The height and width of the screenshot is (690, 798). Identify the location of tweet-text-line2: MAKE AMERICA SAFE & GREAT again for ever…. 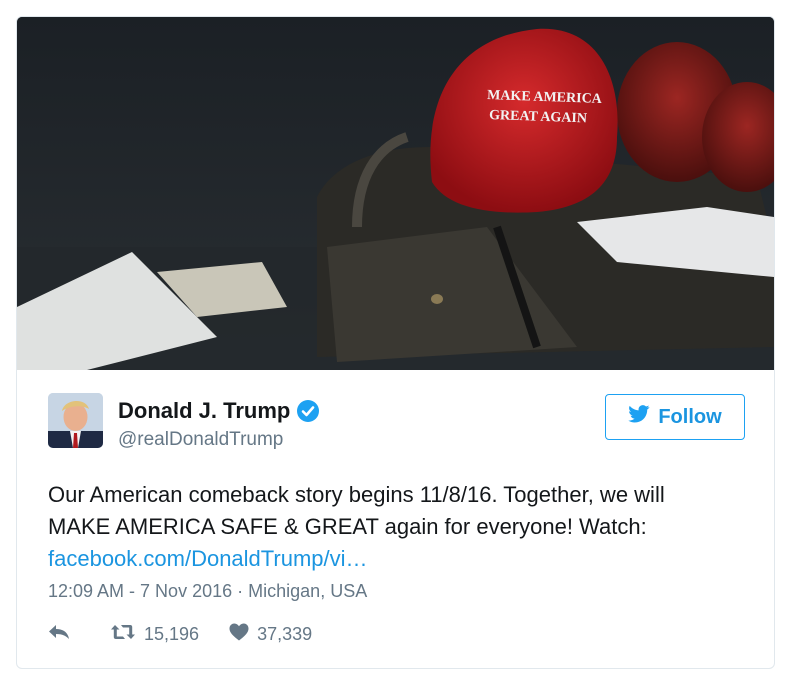
(347, 526).